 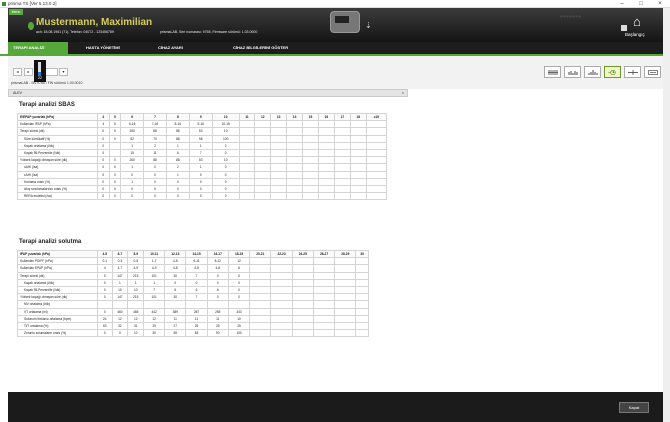 I want to click on table-cell: 98, so click(x=200, y=138).